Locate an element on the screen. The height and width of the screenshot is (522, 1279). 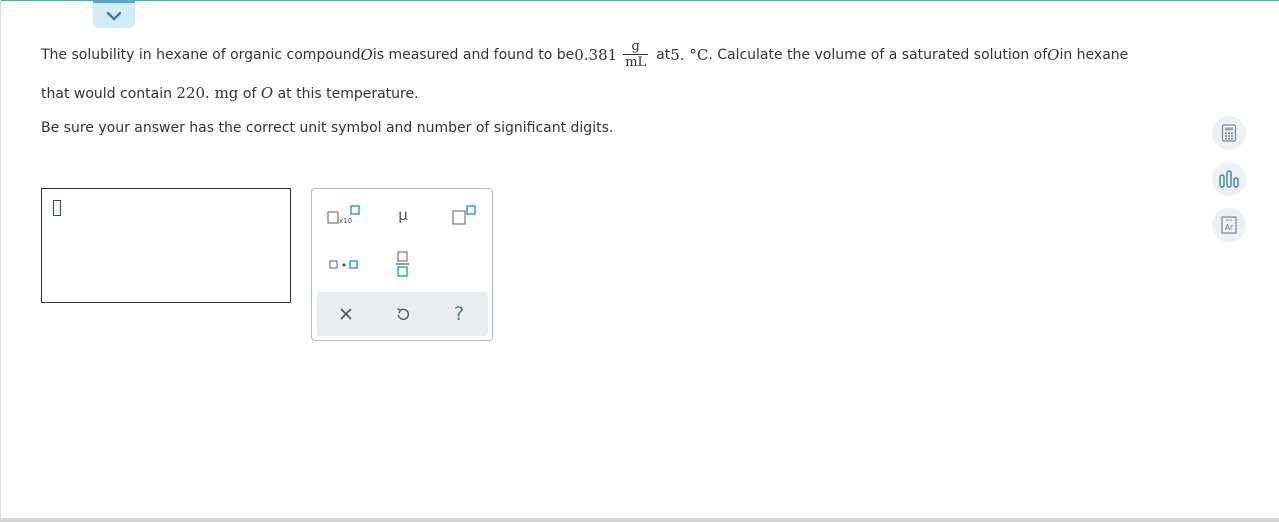
undo-icon is located at coordinates (403, 314).